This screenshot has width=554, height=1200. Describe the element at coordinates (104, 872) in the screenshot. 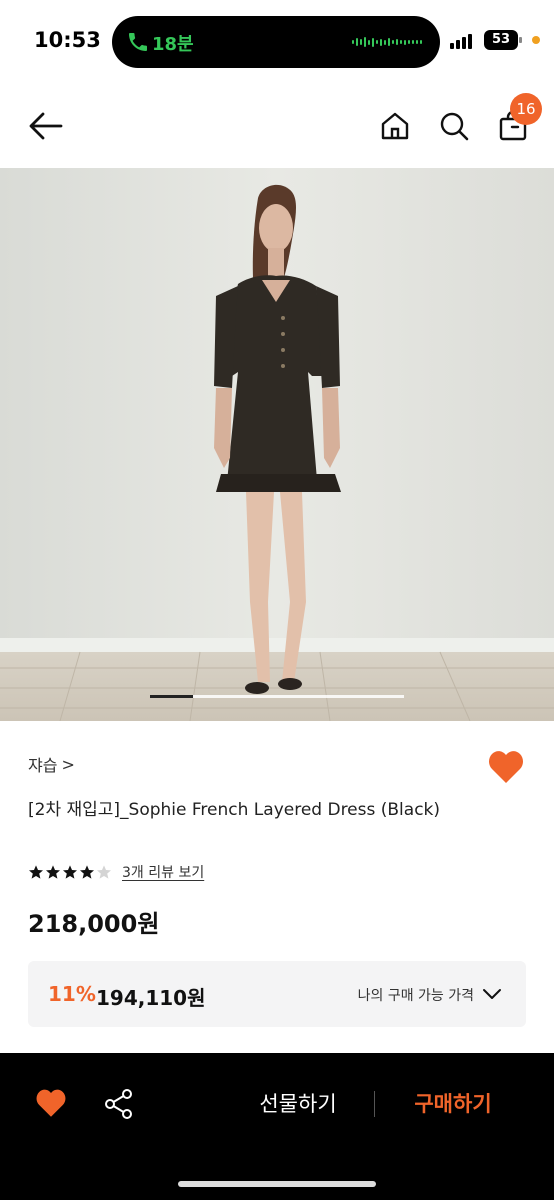

I see `star-empty-icon` at that location.